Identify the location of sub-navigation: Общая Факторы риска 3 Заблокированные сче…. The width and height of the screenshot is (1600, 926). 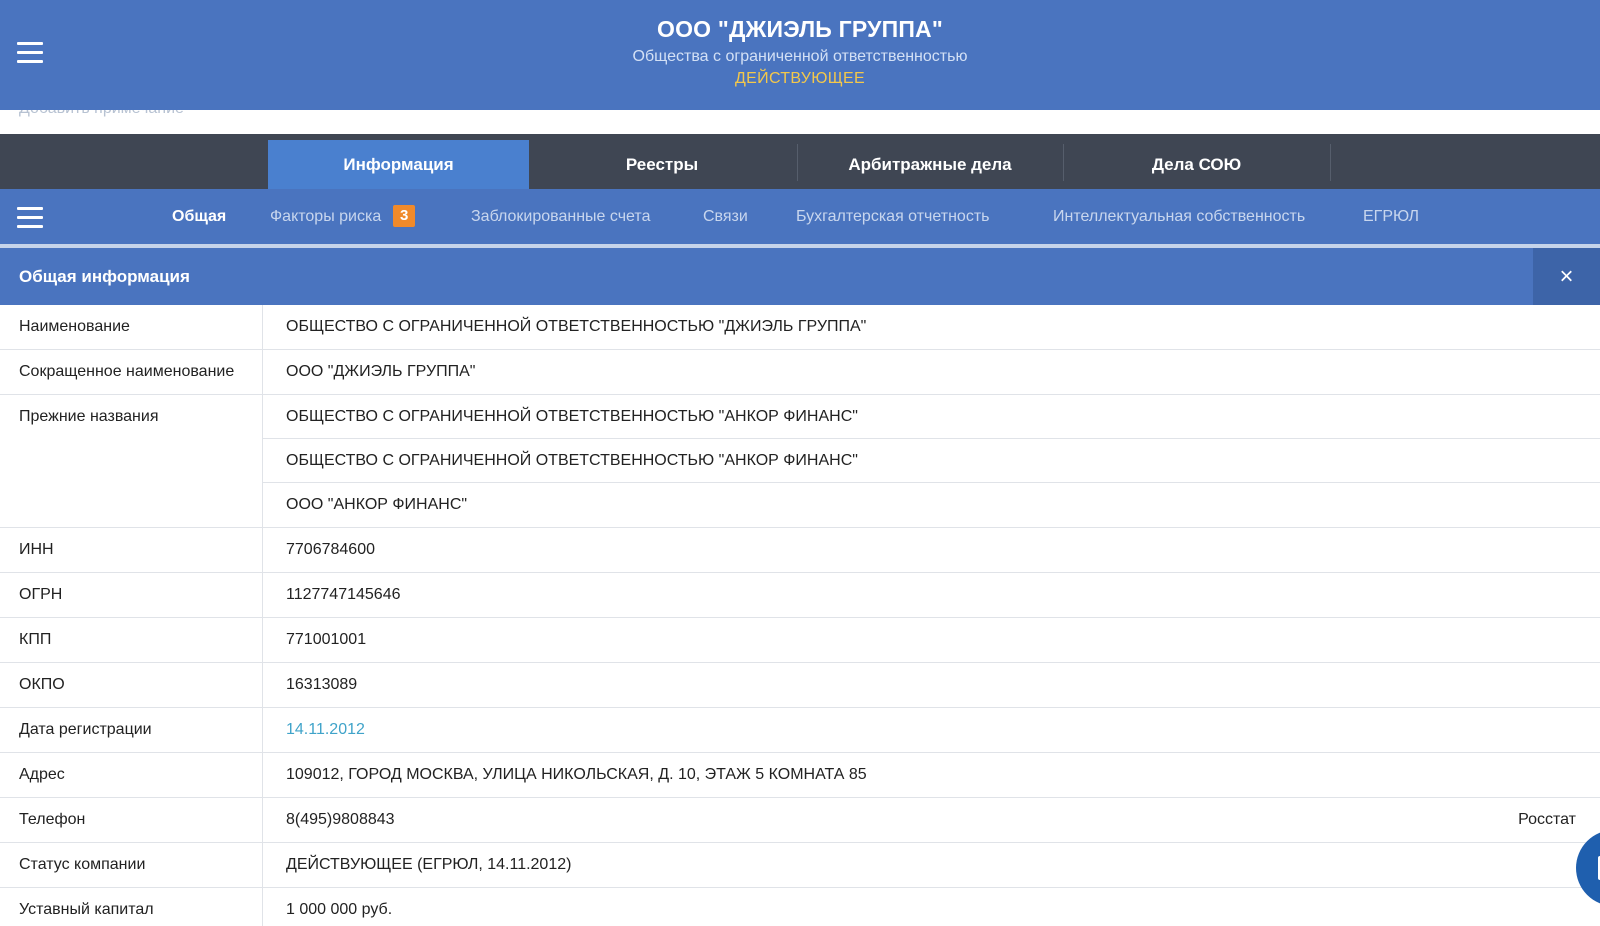
(800, 216).